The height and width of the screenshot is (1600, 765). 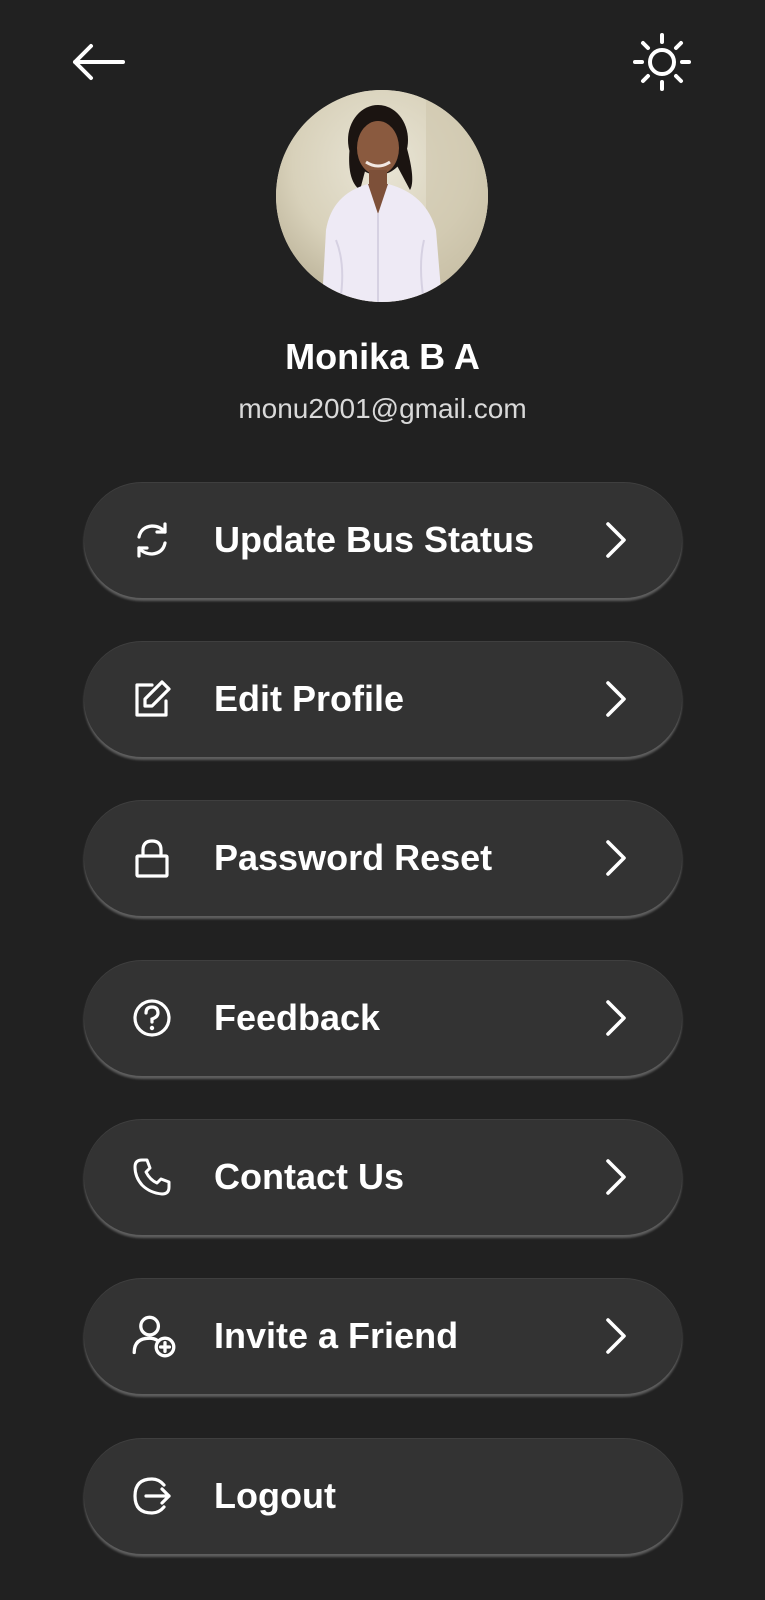 I want to click on back-button, so click(x=98, y=62).